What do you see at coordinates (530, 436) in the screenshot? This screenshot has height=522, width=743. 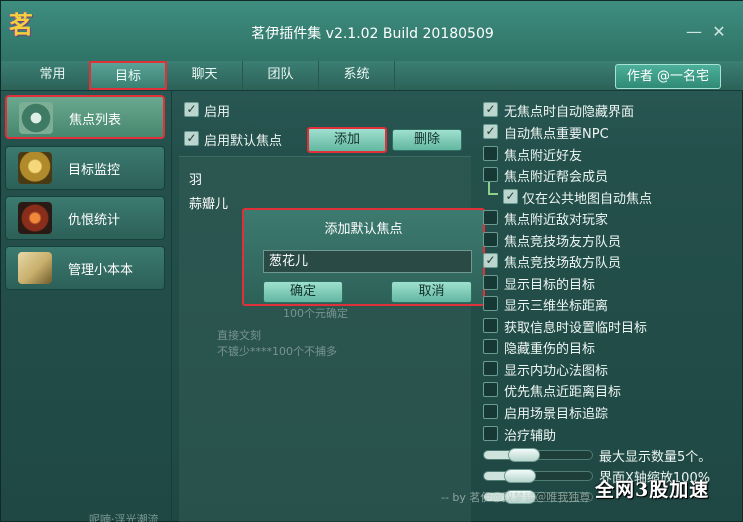 I see `option-label: 治疗辅助` at bounding box center [530, 436].